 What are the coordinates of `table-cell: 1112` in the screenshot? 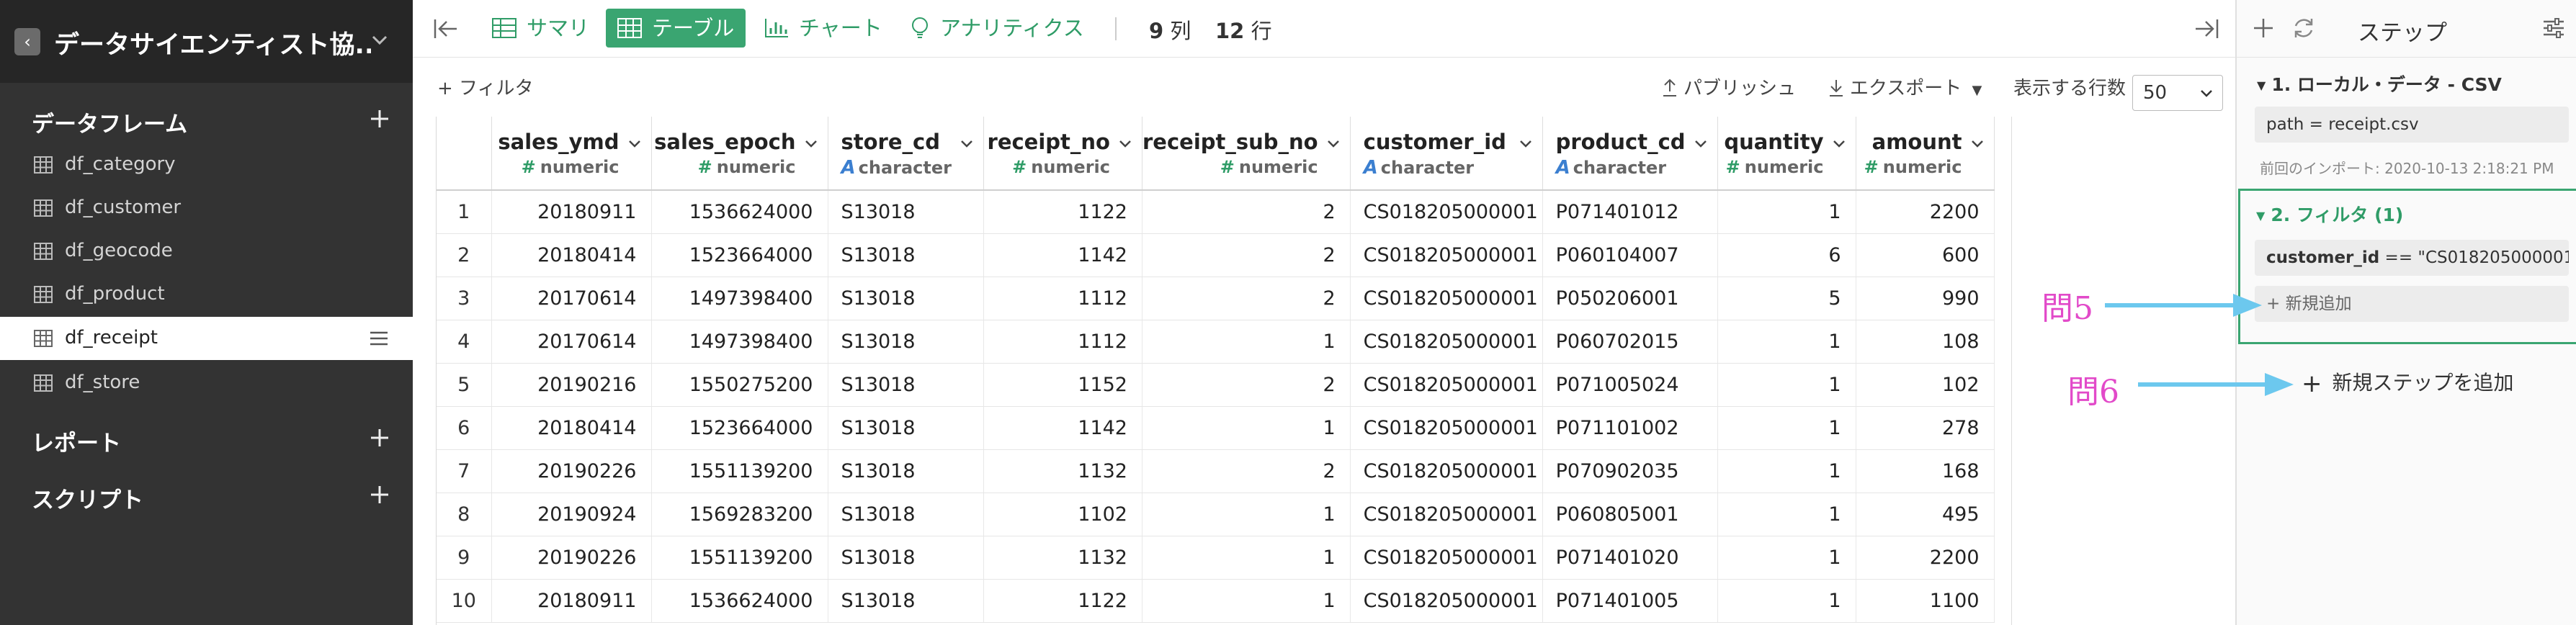 It's located at (1062, 342).